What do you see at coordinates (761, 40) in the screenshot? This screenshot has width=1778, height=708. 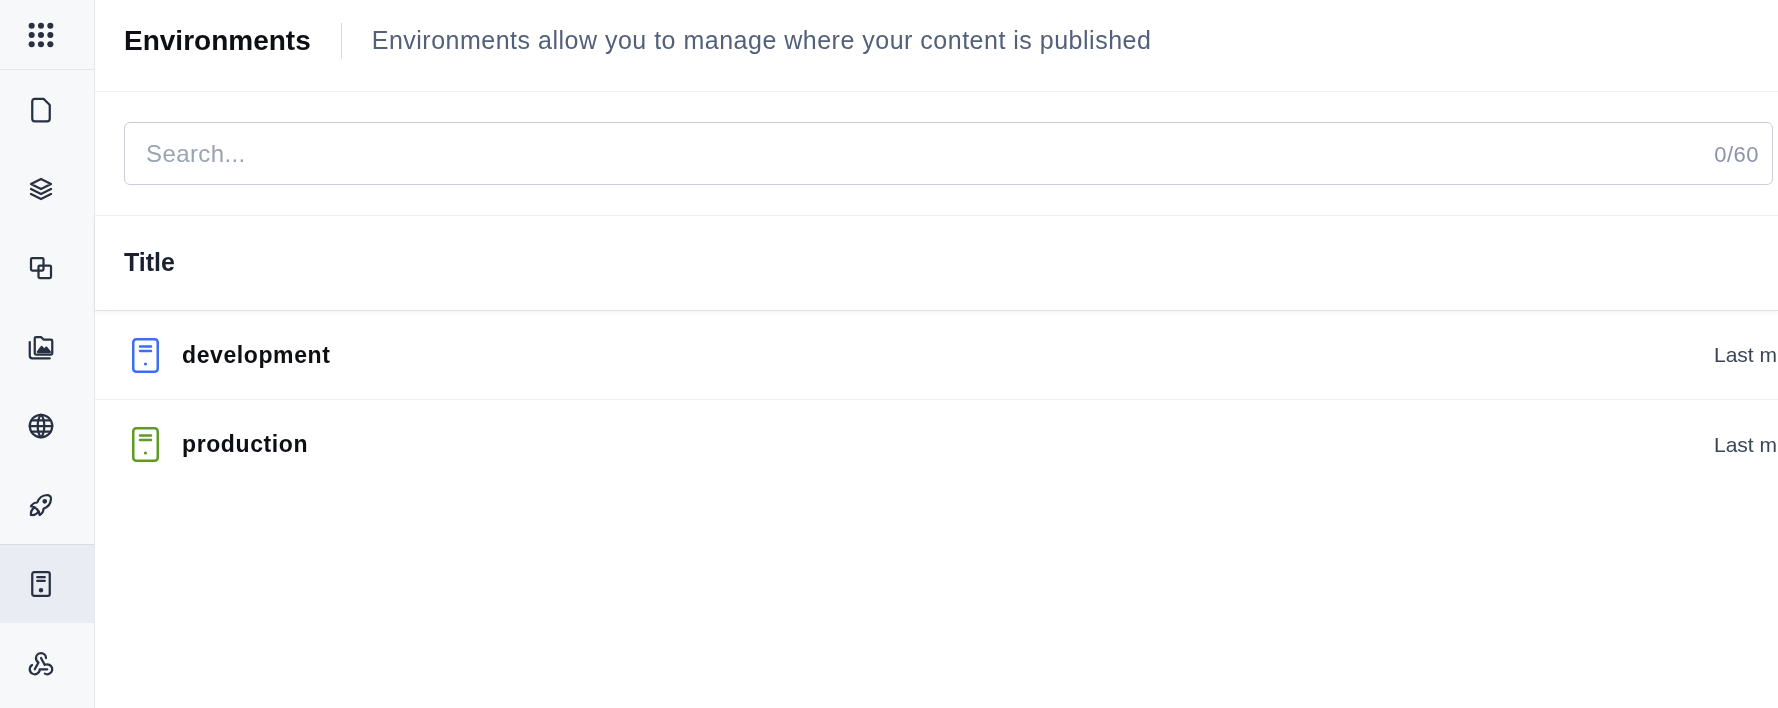 I see `page-subtitle: Environments allow you to manage where your content is published` at bounding box center [761, 40].